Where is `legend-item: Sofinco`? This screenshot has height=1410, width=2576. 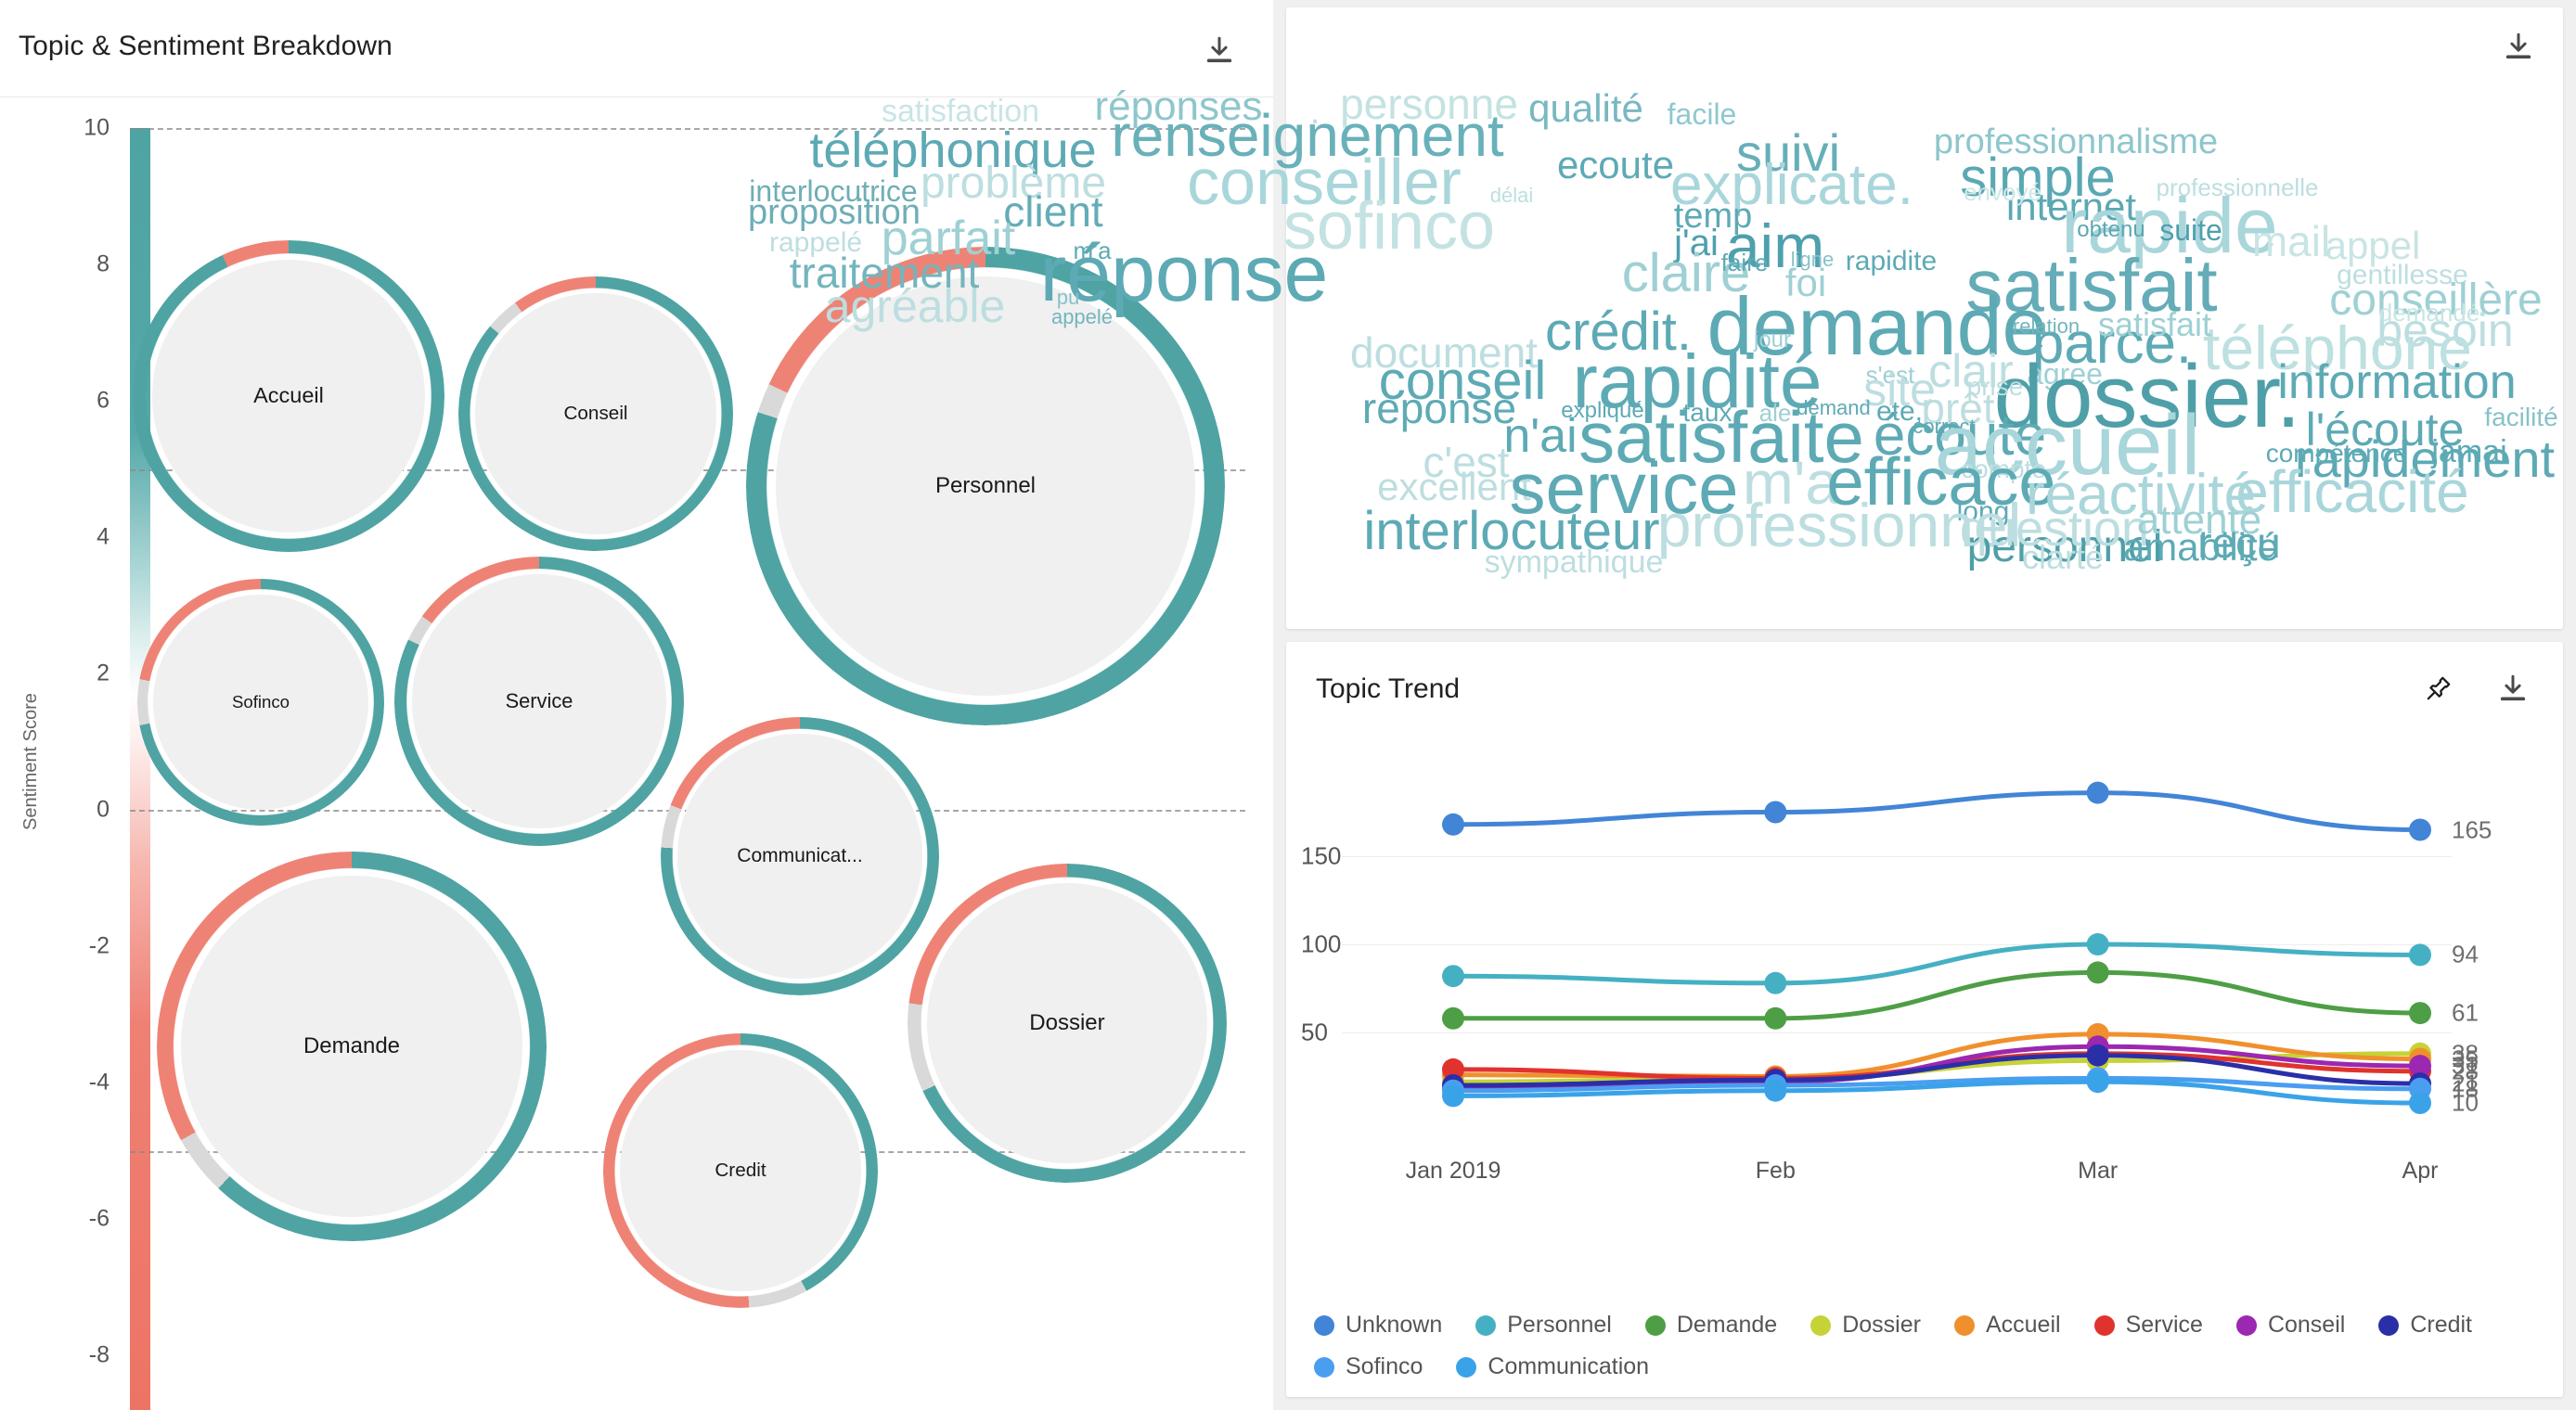 legend-item: Sofinco is located at coordinates (1369, 1366).